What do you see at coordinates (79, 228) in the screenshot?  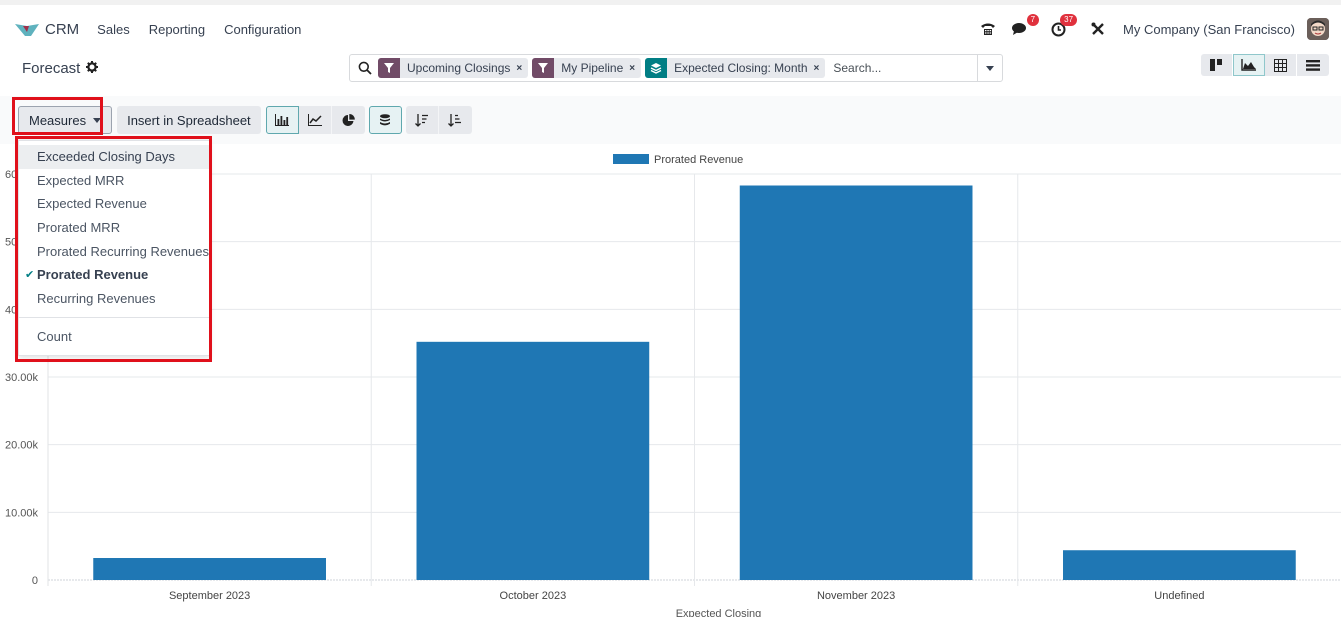 I see `measure-label: Prorated MRR` at bounding box center [79, 228].